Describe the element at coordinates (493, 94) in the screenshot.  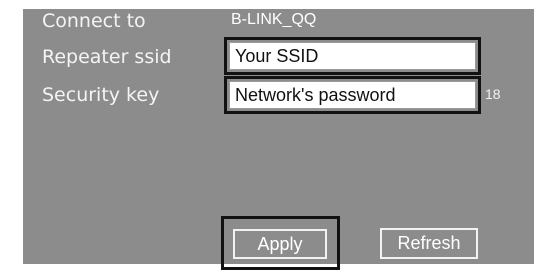
I see `key-length-counter: 18` at that location.